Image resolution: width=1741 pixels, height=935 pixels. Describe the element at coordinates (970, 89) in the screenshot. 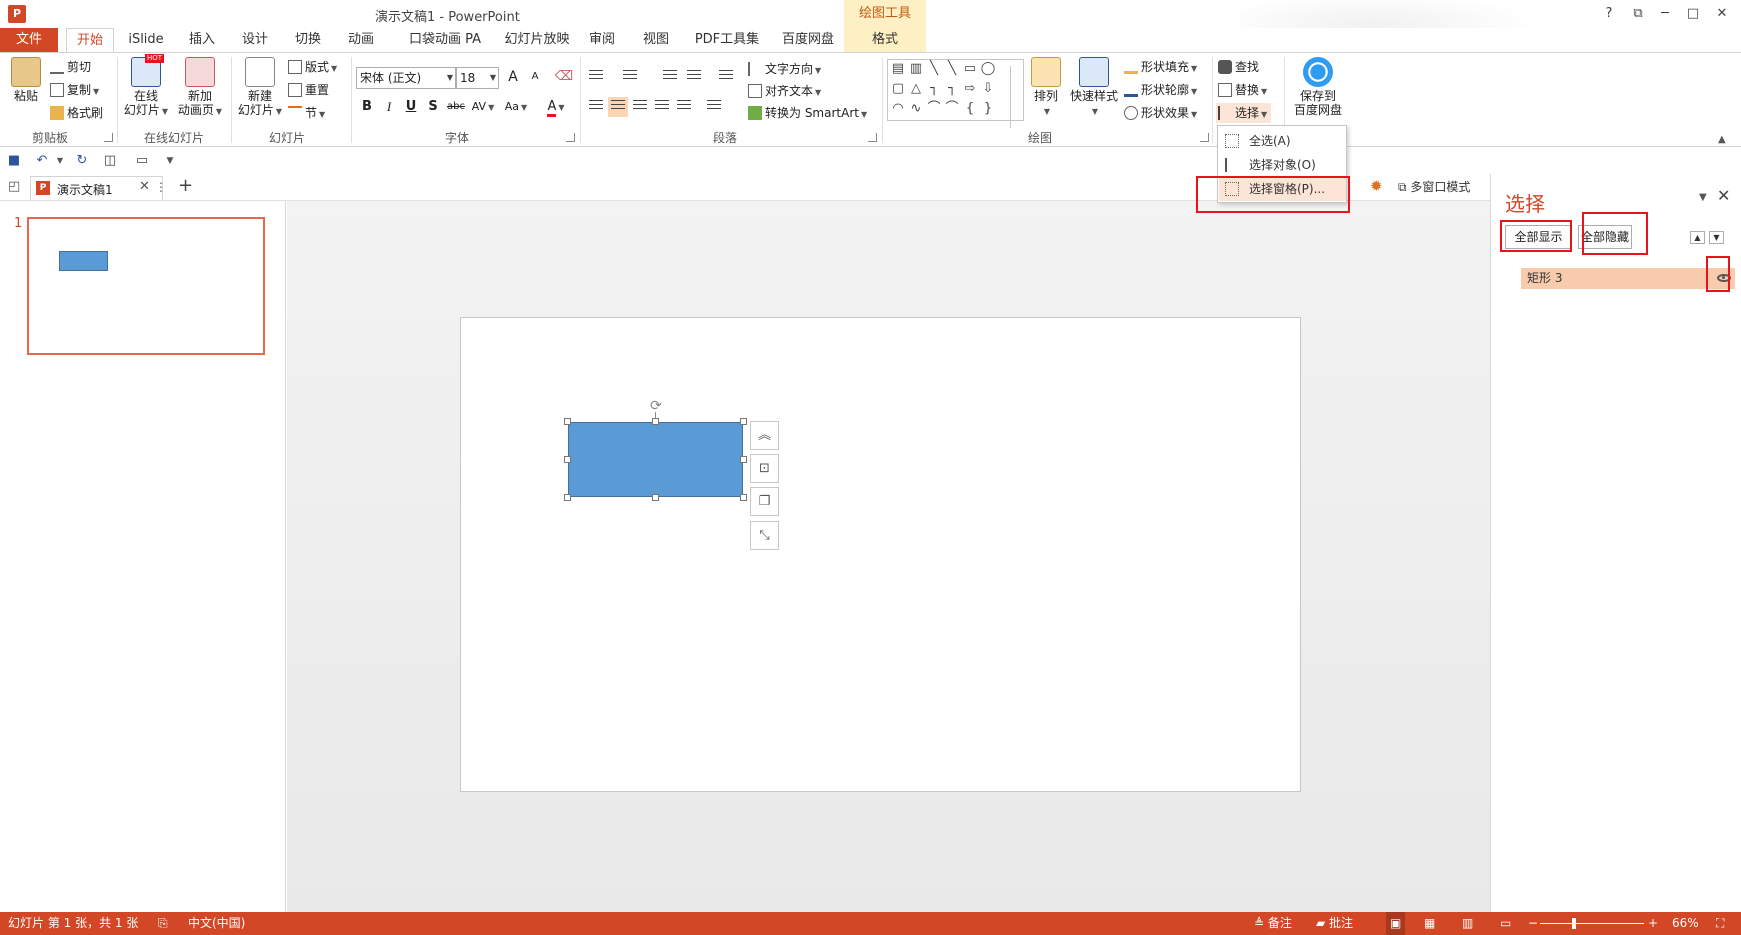

I see `right-arrow-shape-icon: ⇨` at that location.